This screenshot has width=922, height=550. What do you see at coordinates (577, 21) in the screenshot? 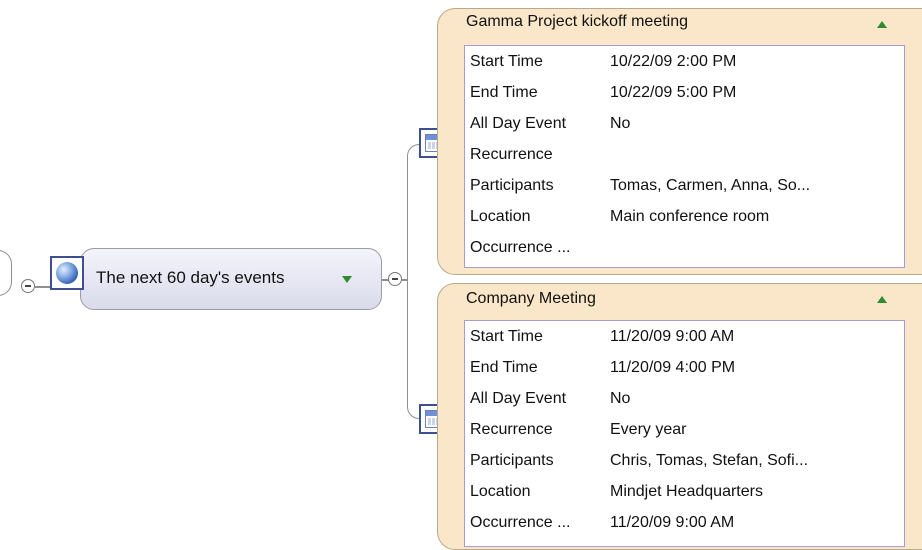
I see `event-title: Gamma Project kickoff meeting` at bounding box center [577, 21].